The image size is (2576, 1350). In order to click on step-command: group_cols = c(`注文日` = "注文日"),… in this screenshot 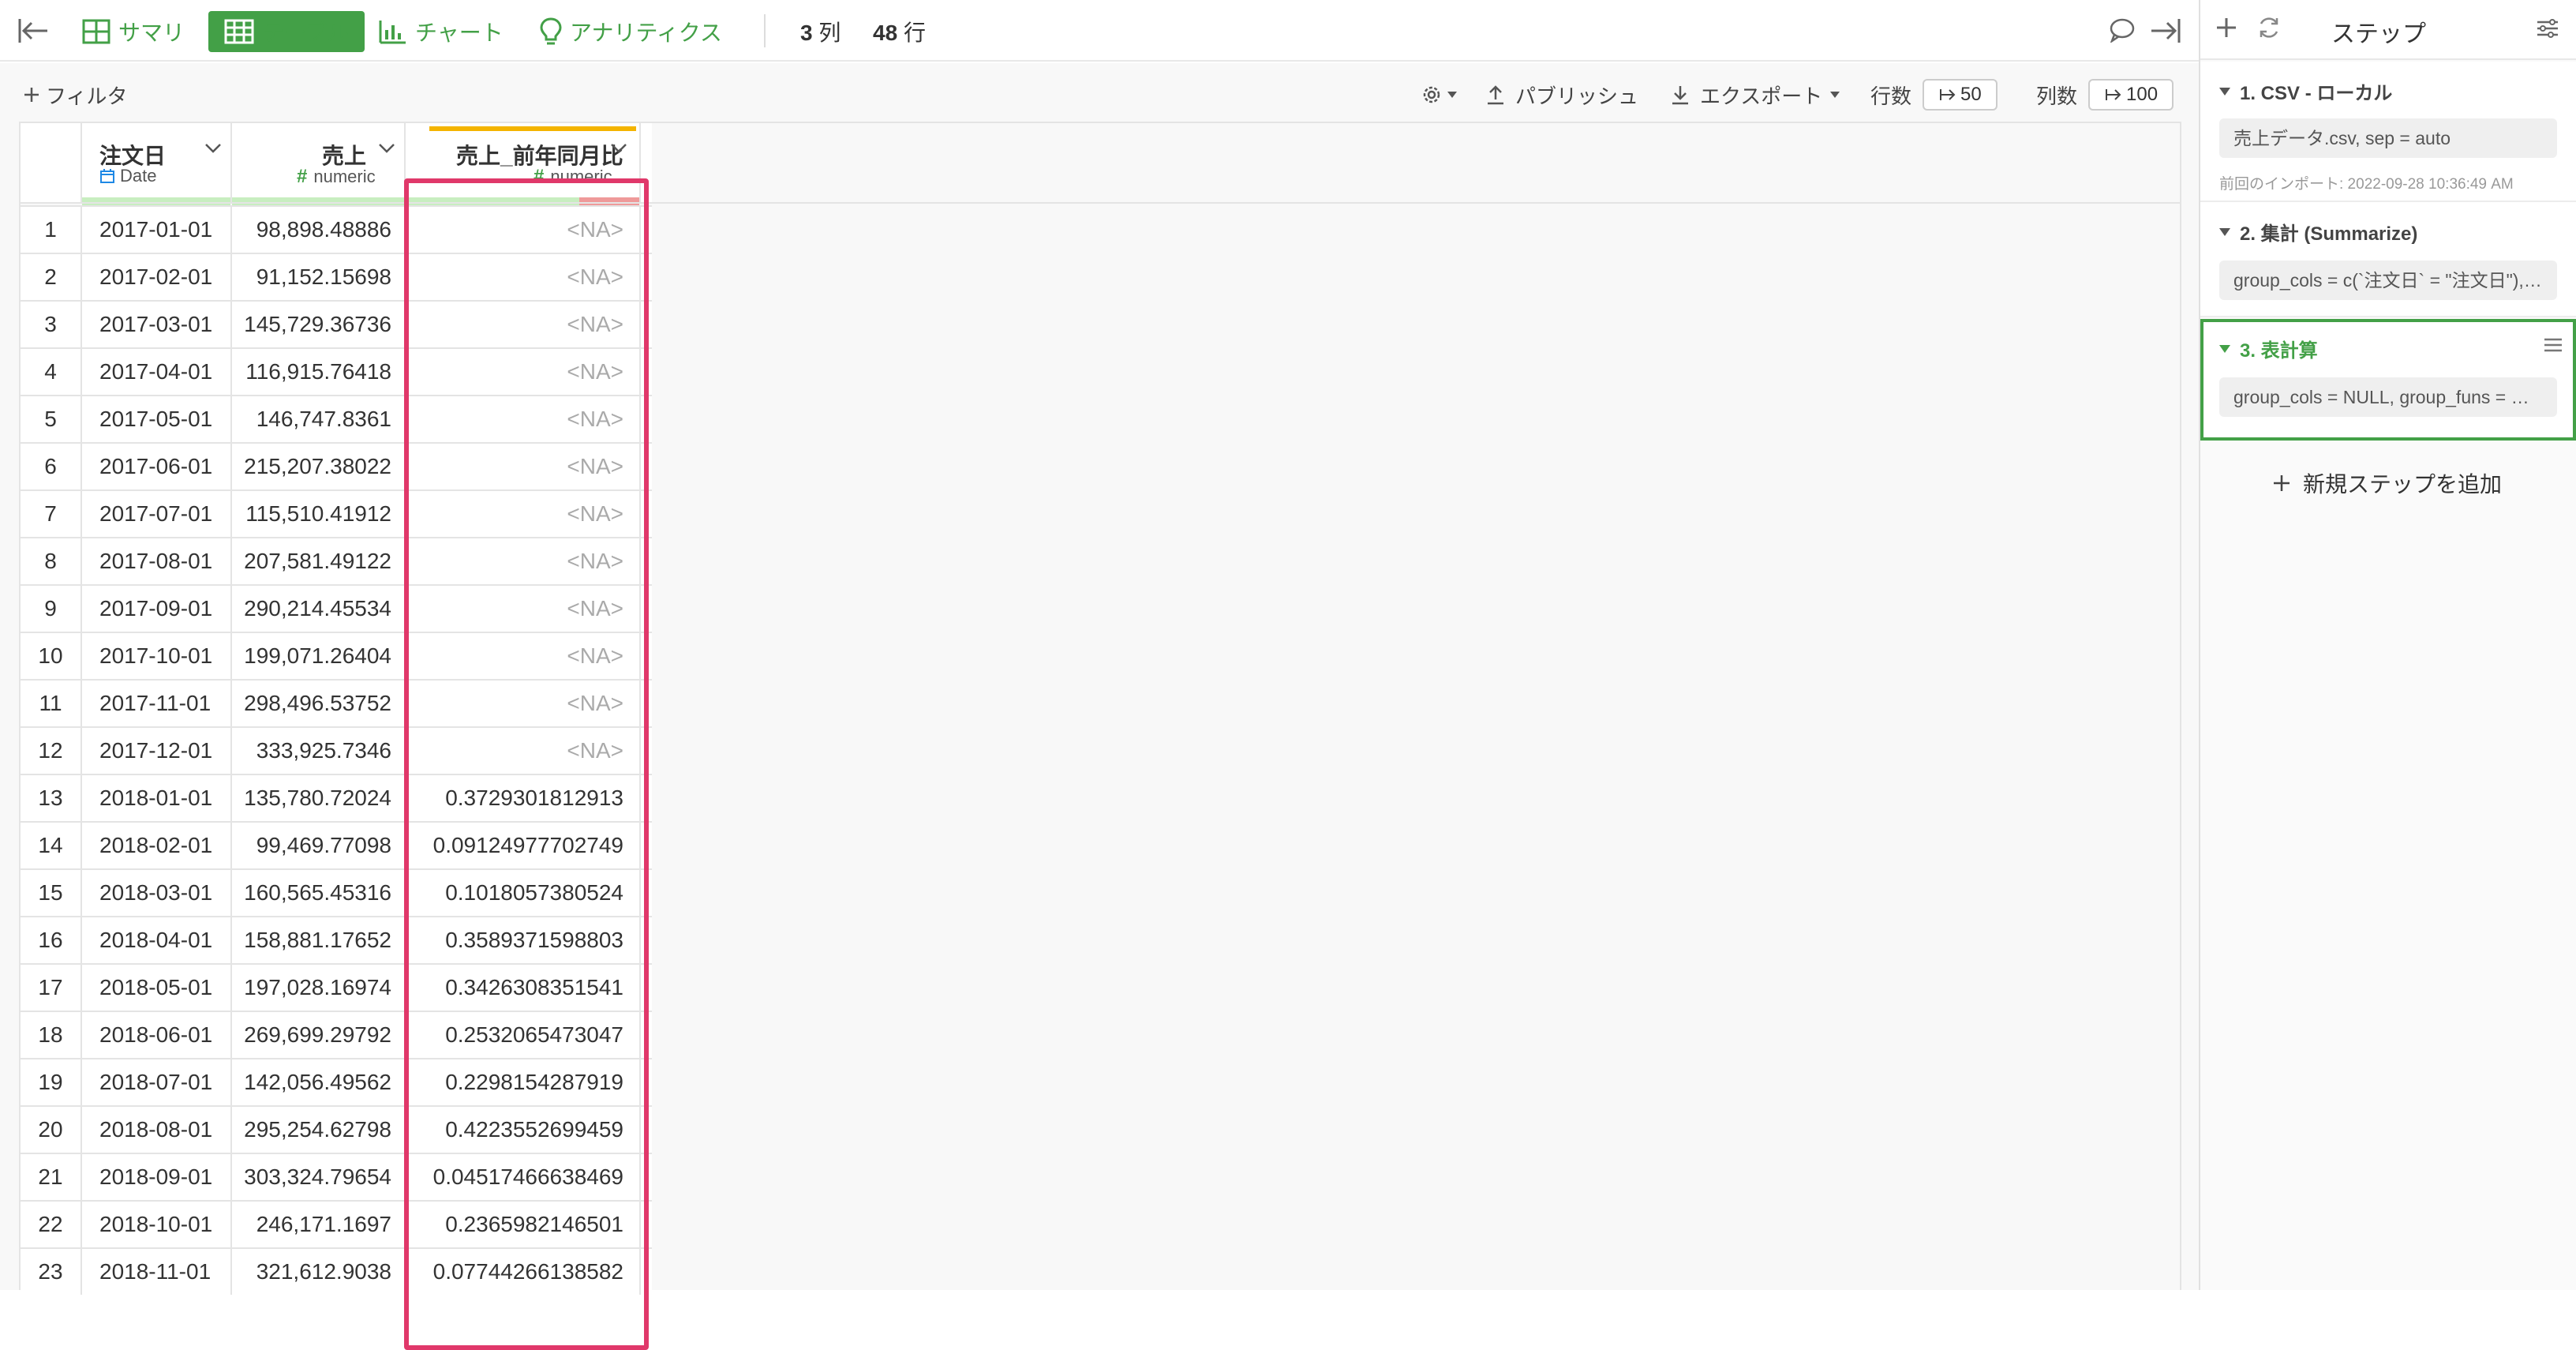, I will do `click(2388, 280)`.